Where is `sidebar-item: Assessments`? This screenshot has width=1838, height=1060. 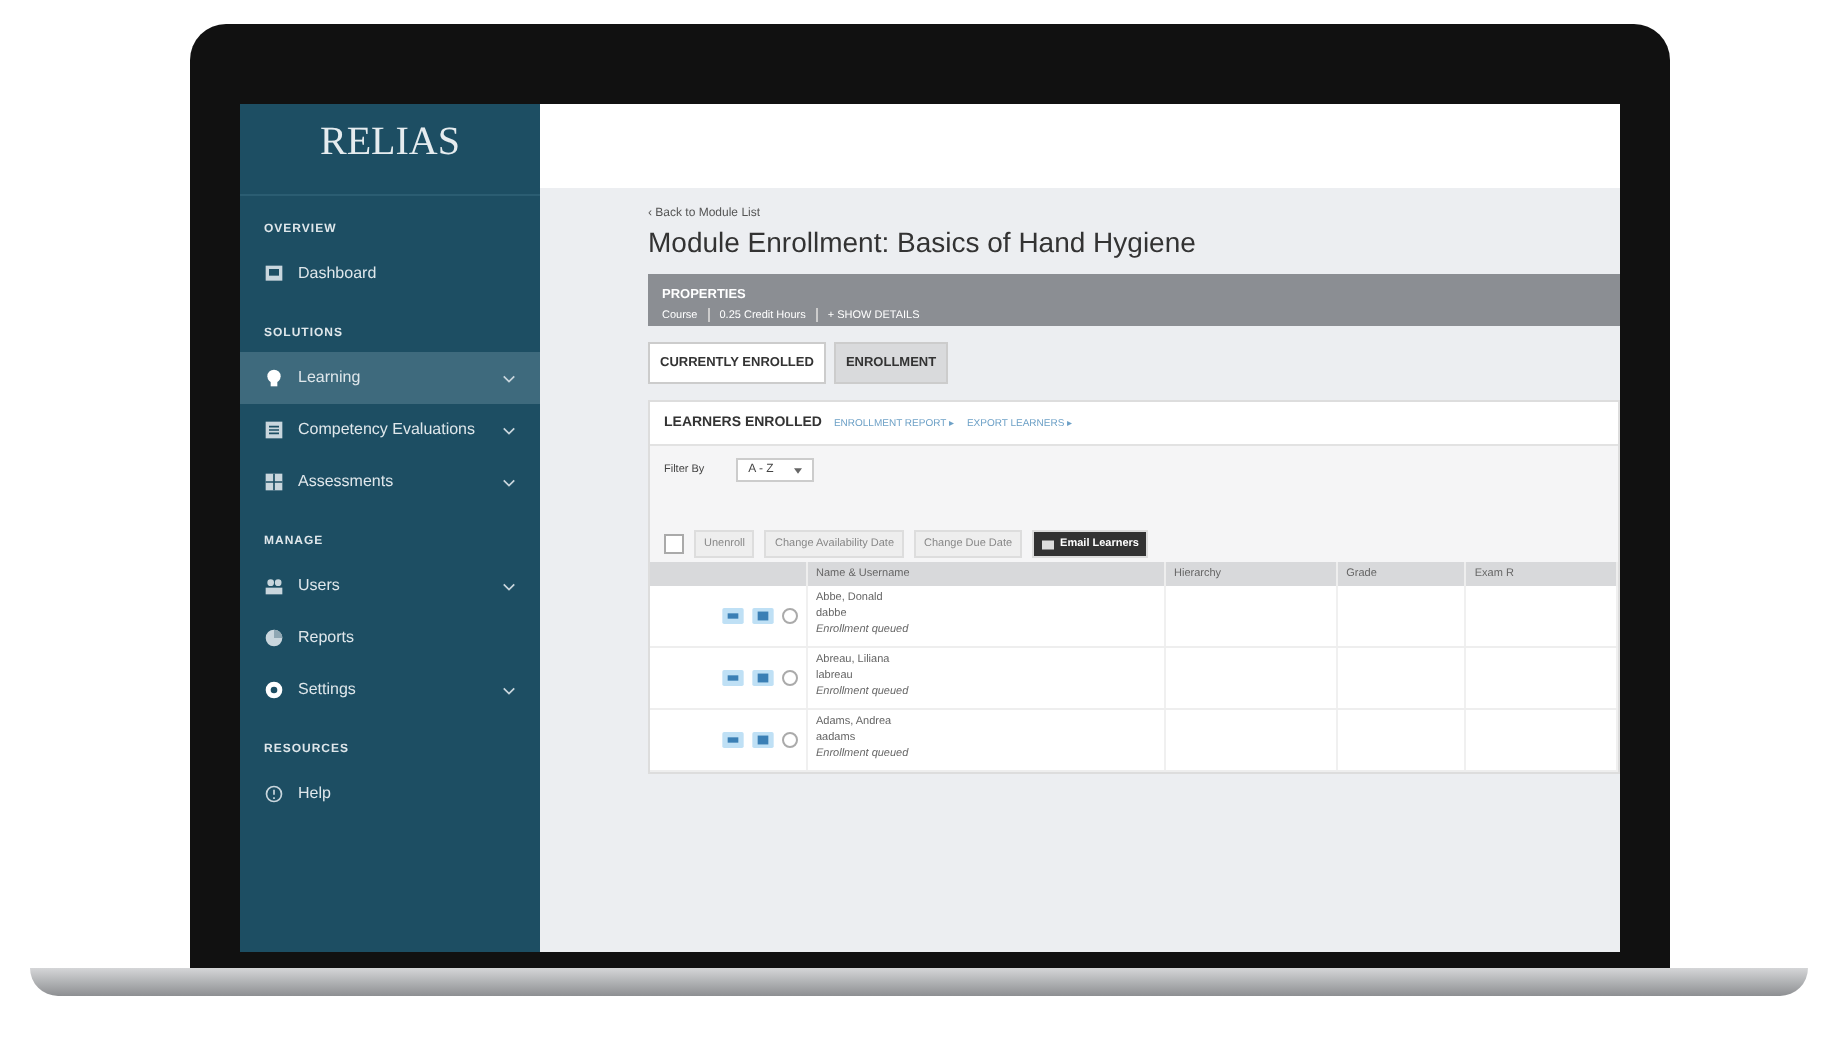
sidebar-item: Assessments is located at coordinates (390, 482).